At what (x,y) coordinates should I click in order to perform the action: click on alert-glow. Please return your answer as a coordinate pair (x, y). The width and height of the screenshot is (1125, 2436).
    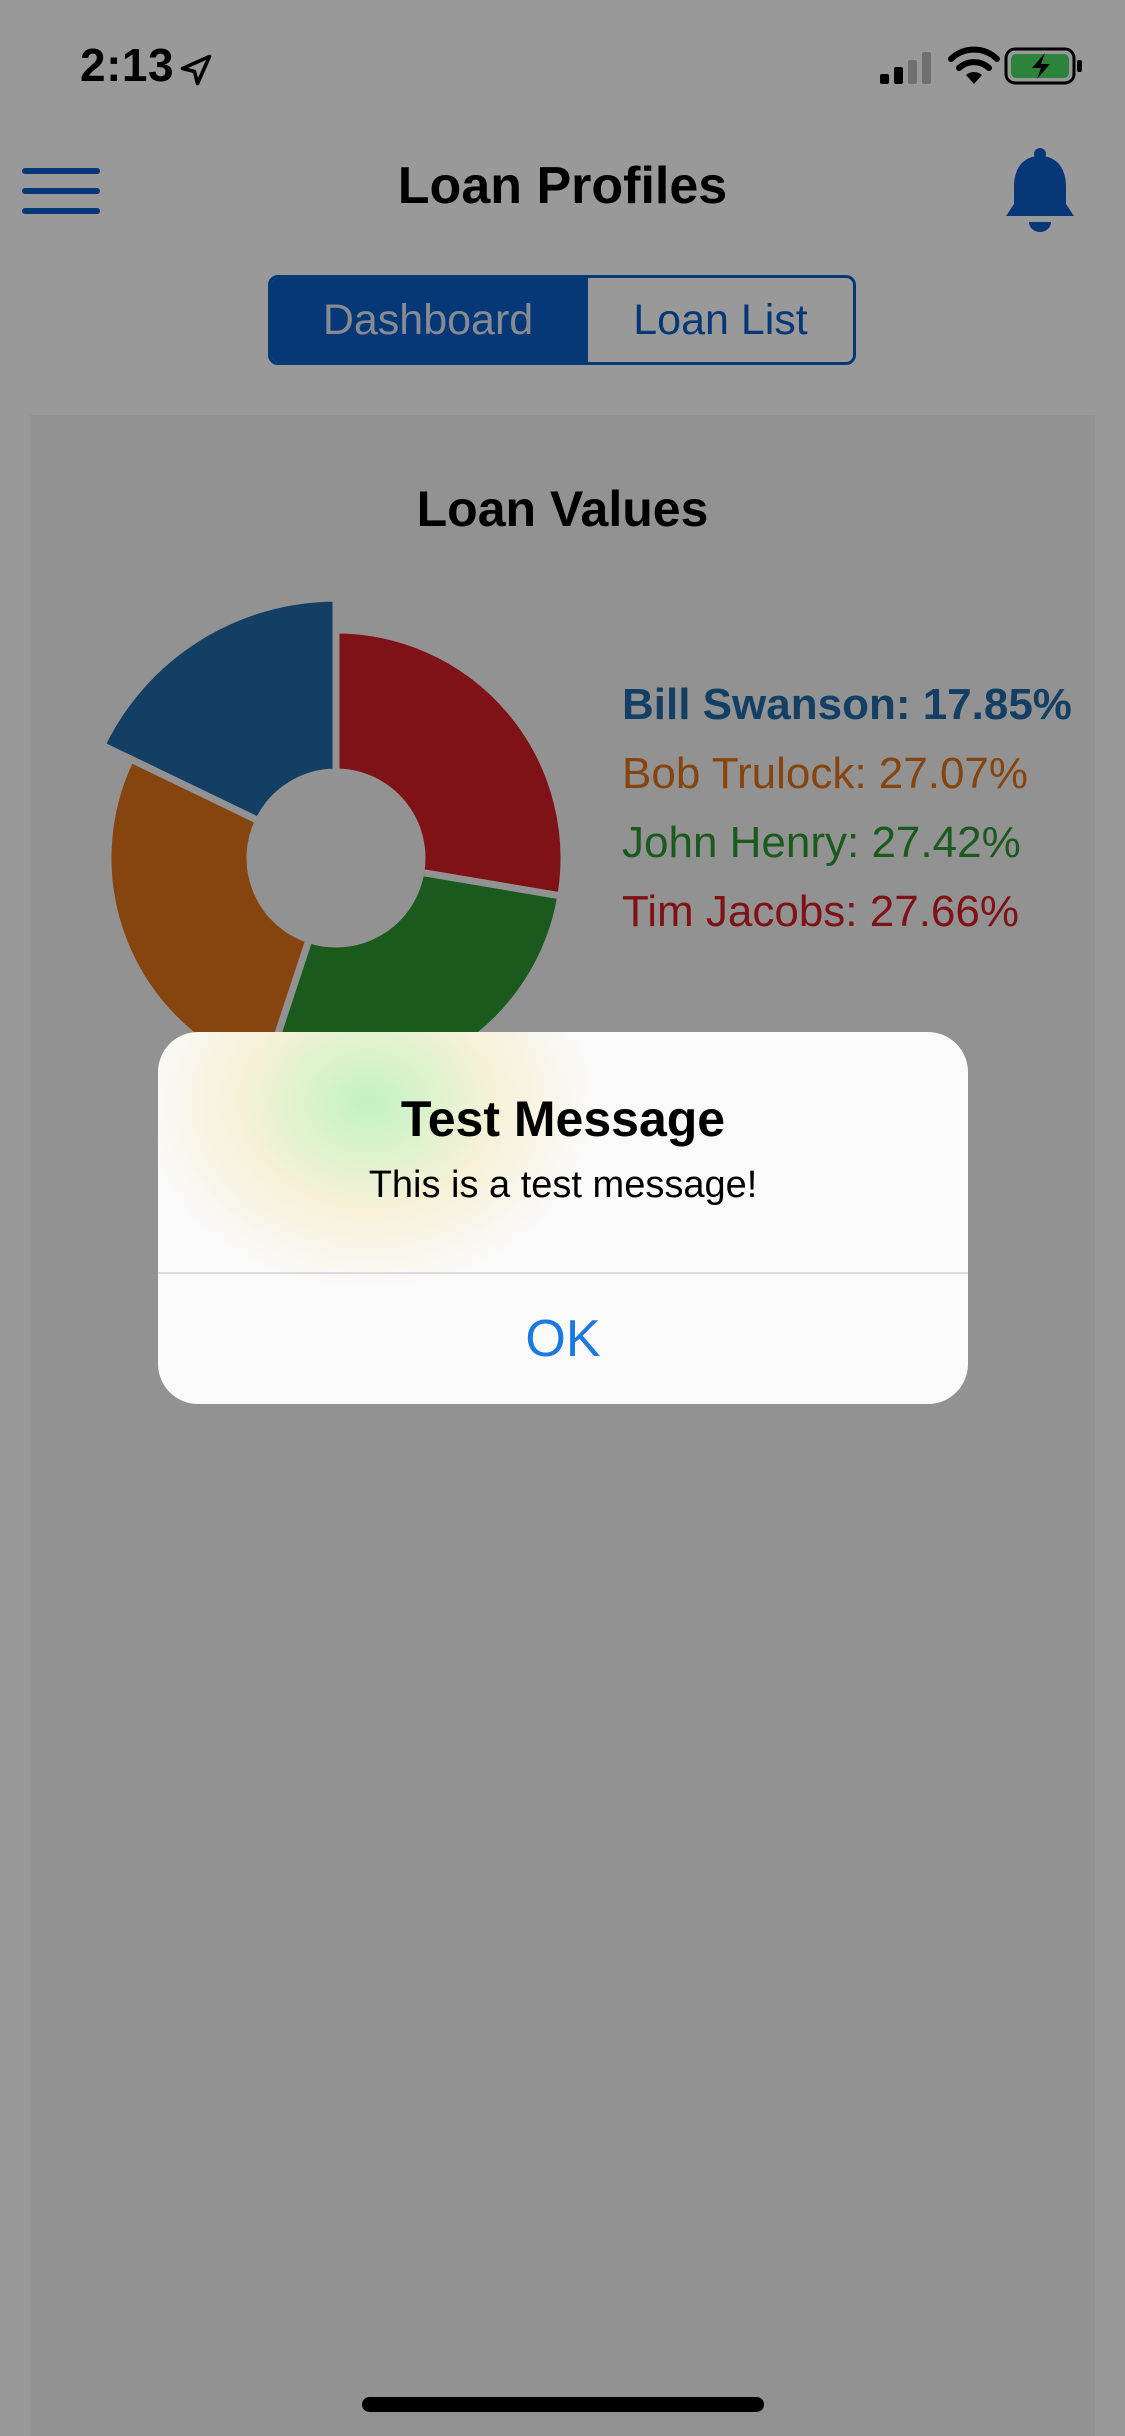
    Looking at the image, I should click on (378, 1162).